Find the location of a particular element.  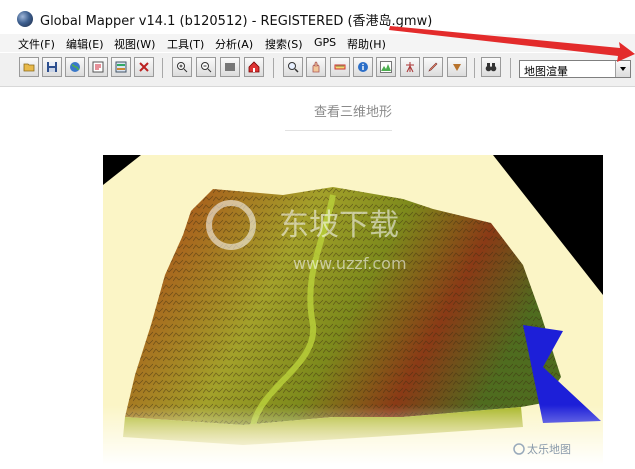

pan-button is located at coordinates (316, 67).